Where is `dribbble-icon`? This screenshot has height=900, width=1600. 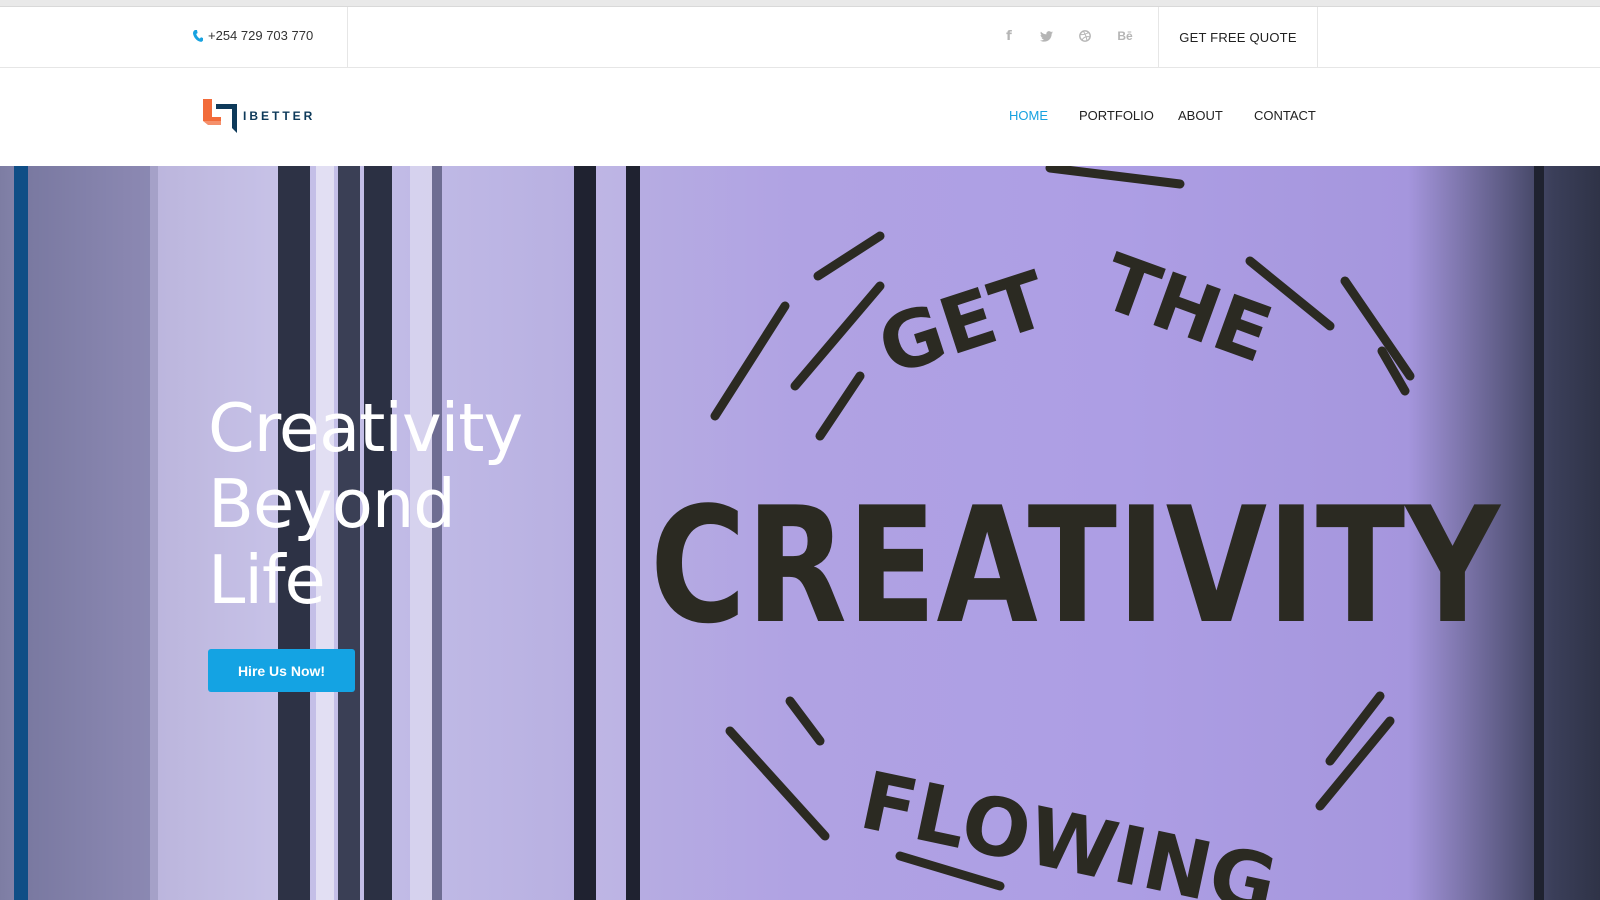 dribbble-icon is located at coordinates (1085, 36).